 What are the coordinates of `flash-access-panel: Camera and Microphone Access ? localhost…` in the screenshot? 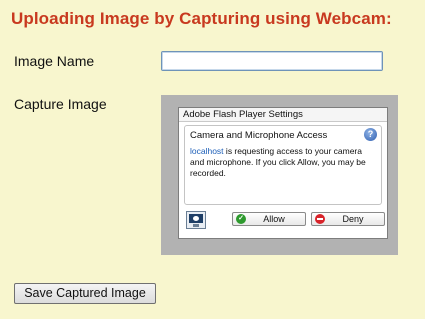 It's located at (283, 165).